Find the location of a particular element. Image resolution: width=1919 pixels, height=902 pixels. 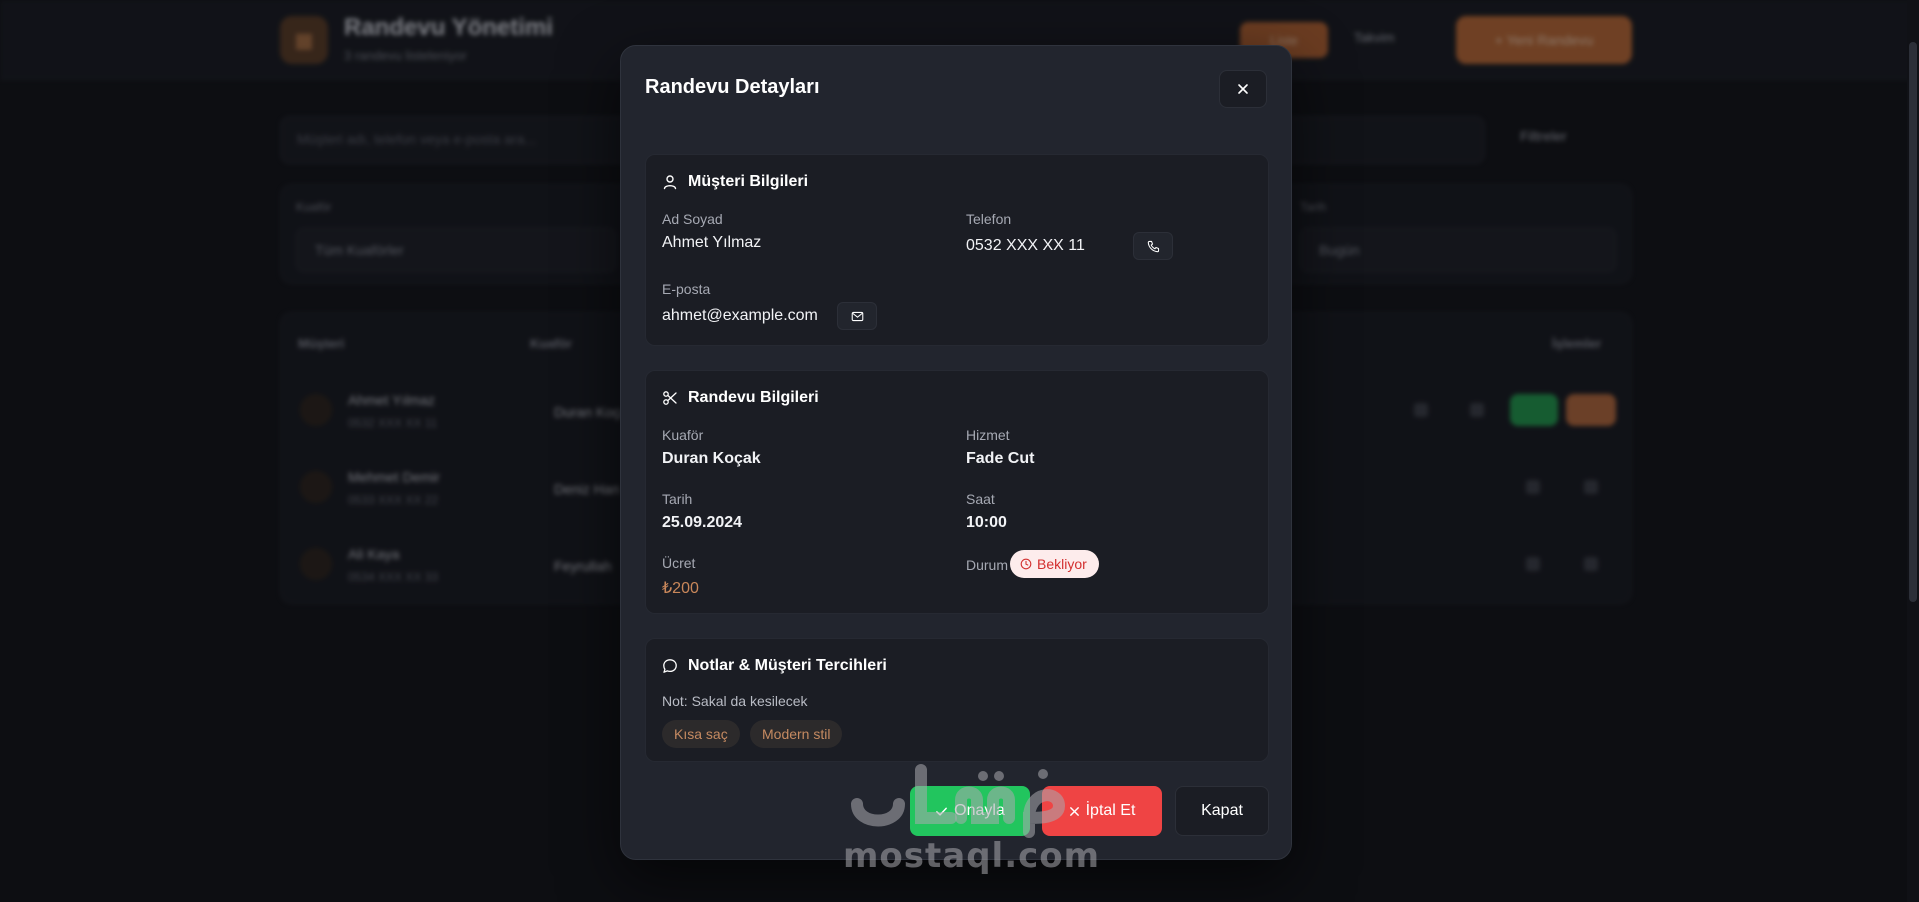

appointment-date: 25.09.2024 is located at coordinates (702, 522).